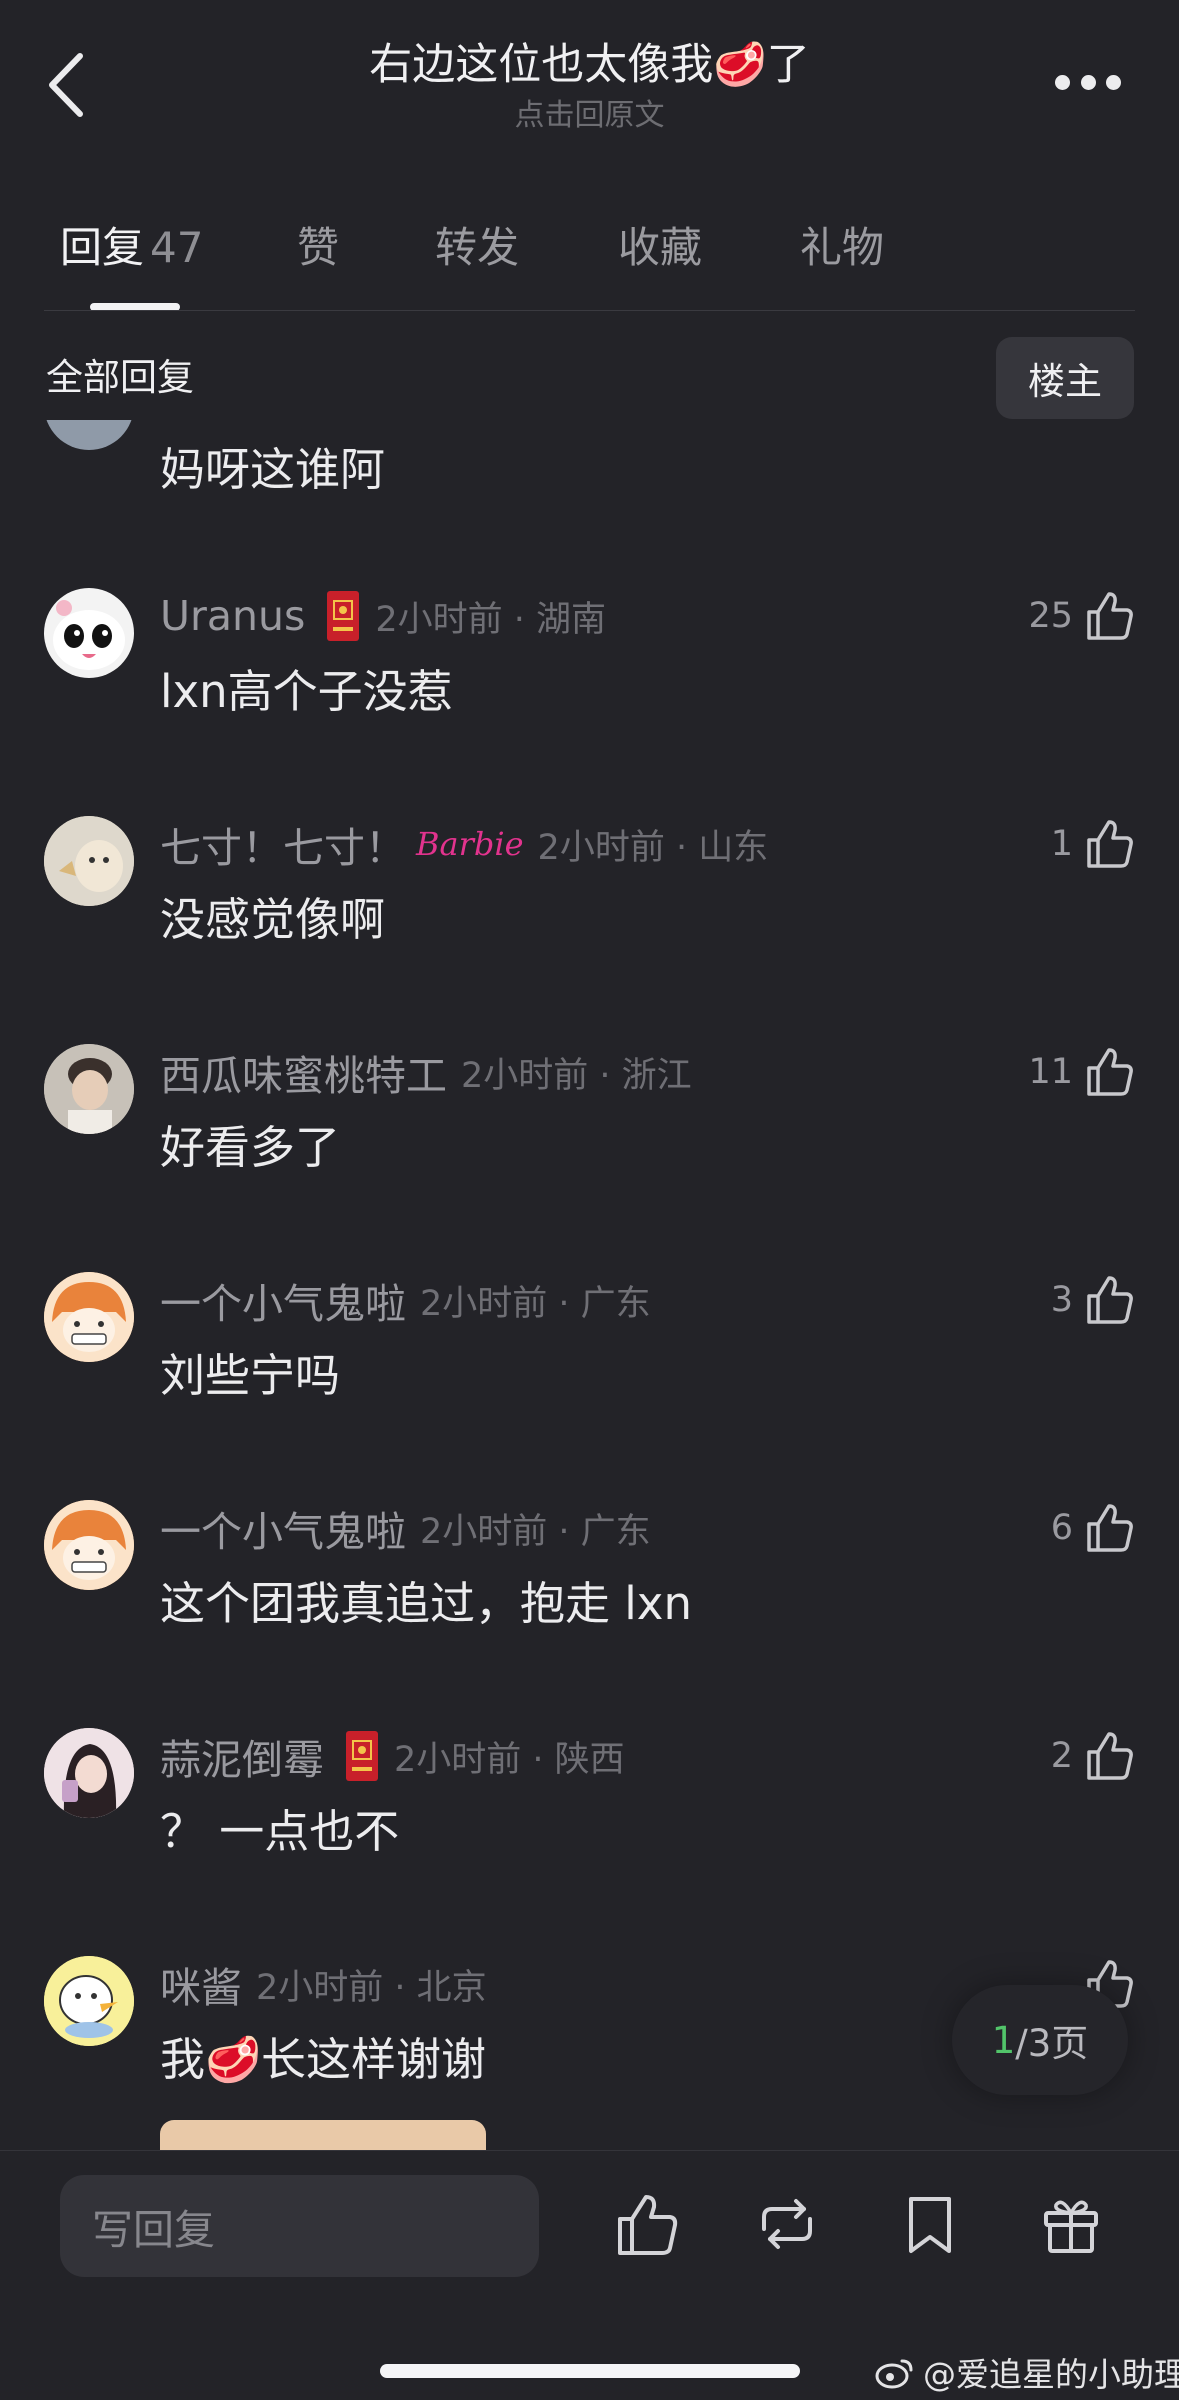  What do you see at coordinates (102, 247) in the screenshot?
I see `tab-replies-label: 回复` at bounding box center [102, 247].